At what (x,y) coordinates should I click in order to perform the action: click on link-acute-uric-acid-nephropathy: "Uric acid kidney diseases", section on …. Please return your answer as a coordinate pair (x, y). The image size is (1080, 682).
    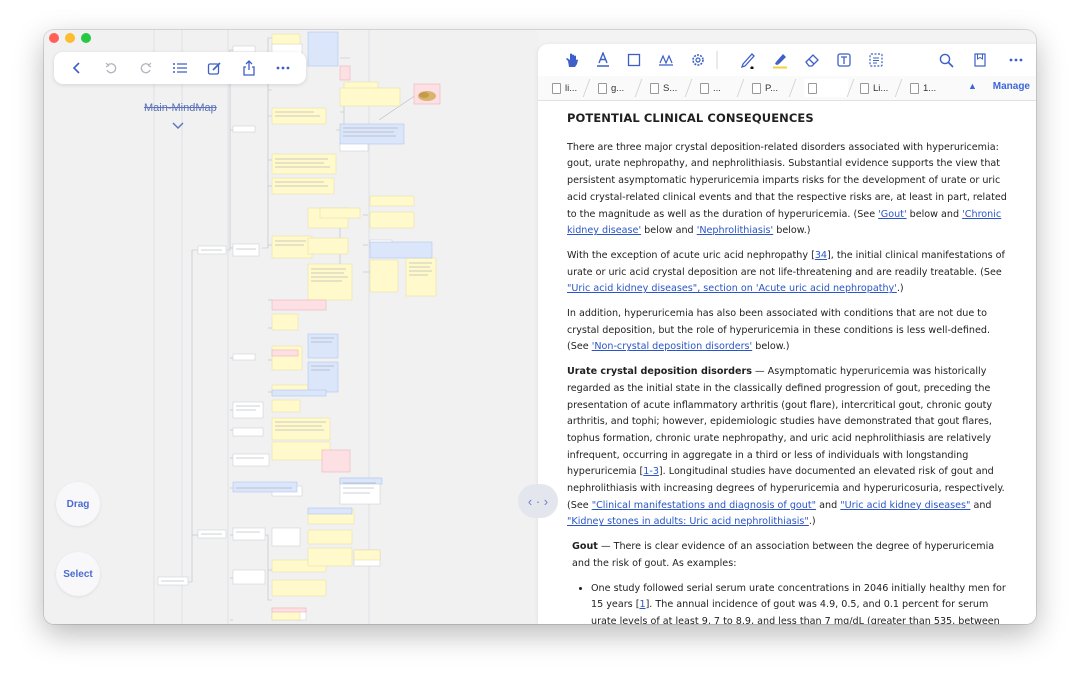
    Looking at the image, I should click on (732, 288).